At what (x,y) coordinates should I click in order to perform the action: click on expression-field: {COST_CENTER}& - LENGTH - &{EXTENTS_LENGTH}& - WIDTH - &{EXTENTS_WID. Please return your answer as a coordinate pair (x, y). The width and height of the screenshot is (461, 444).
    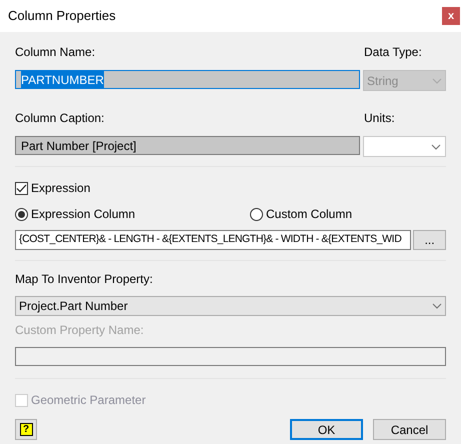
    Looking at the image, I should click on (213, 240).